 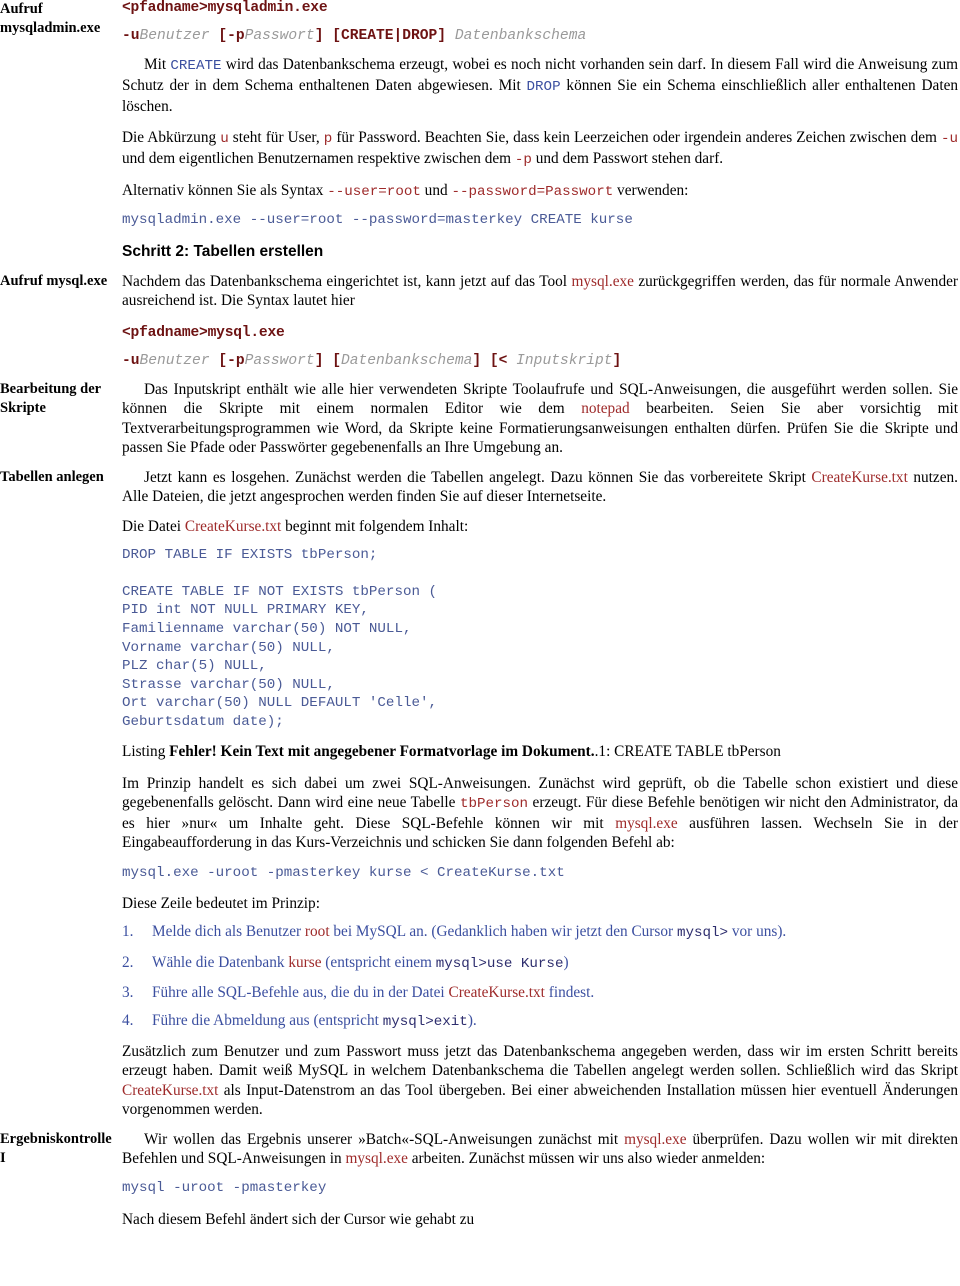 I want to click on text-run: Wähle die Datenbank, so click(x=220, y=962).